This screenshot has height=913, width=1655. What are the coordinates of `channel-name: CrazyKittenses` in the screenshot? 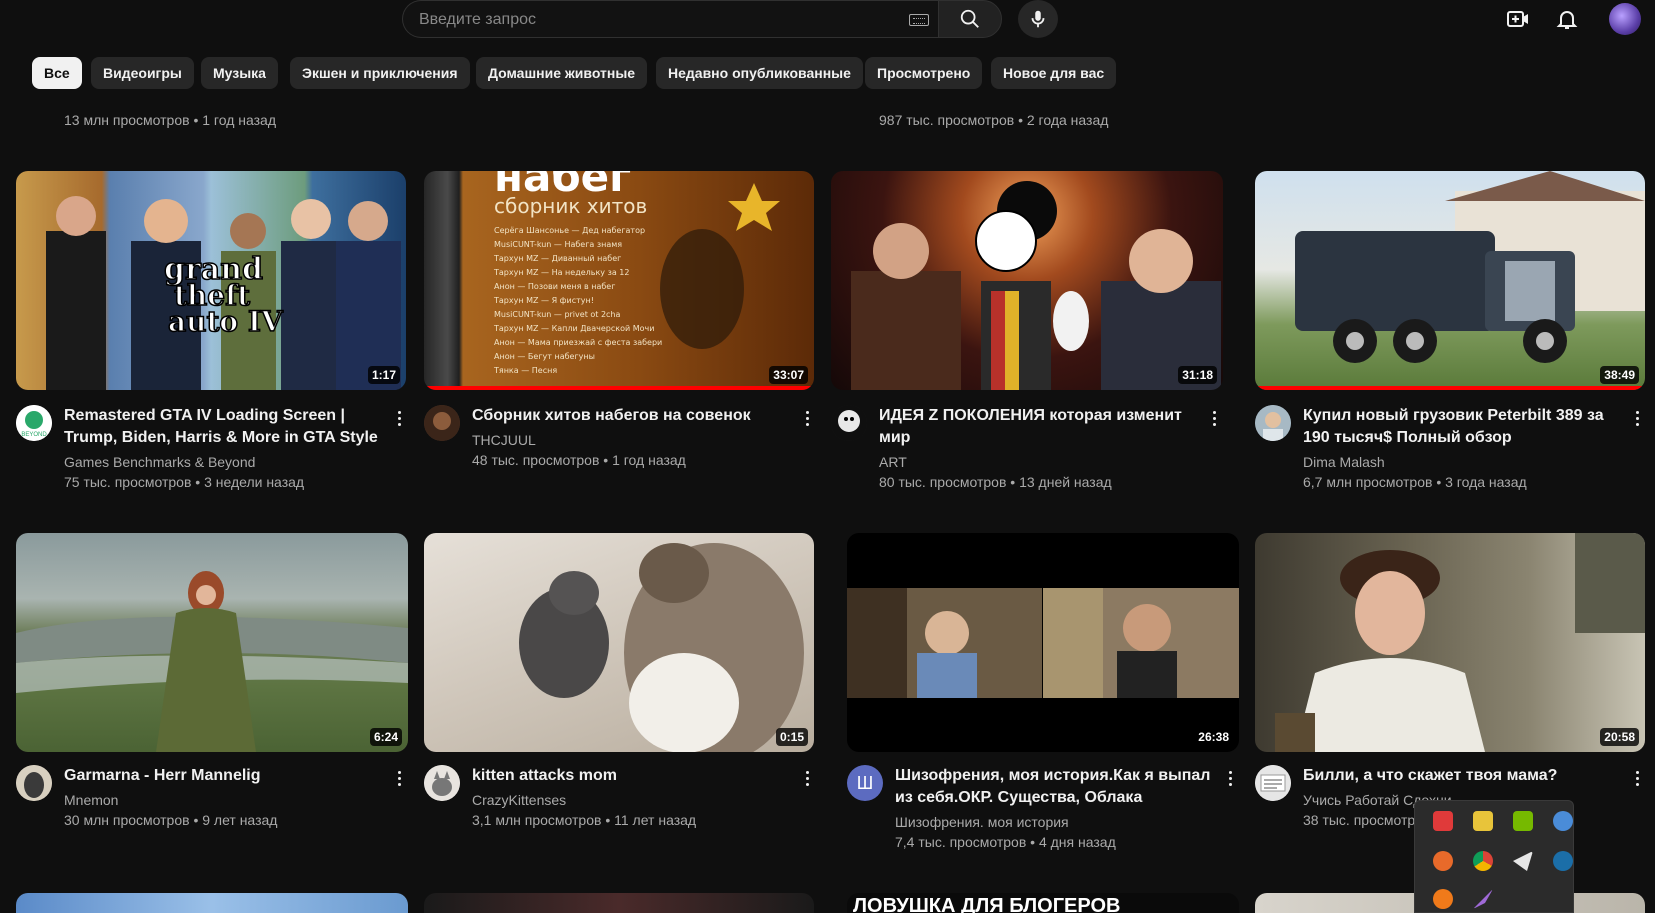 It's located at (519, 800).